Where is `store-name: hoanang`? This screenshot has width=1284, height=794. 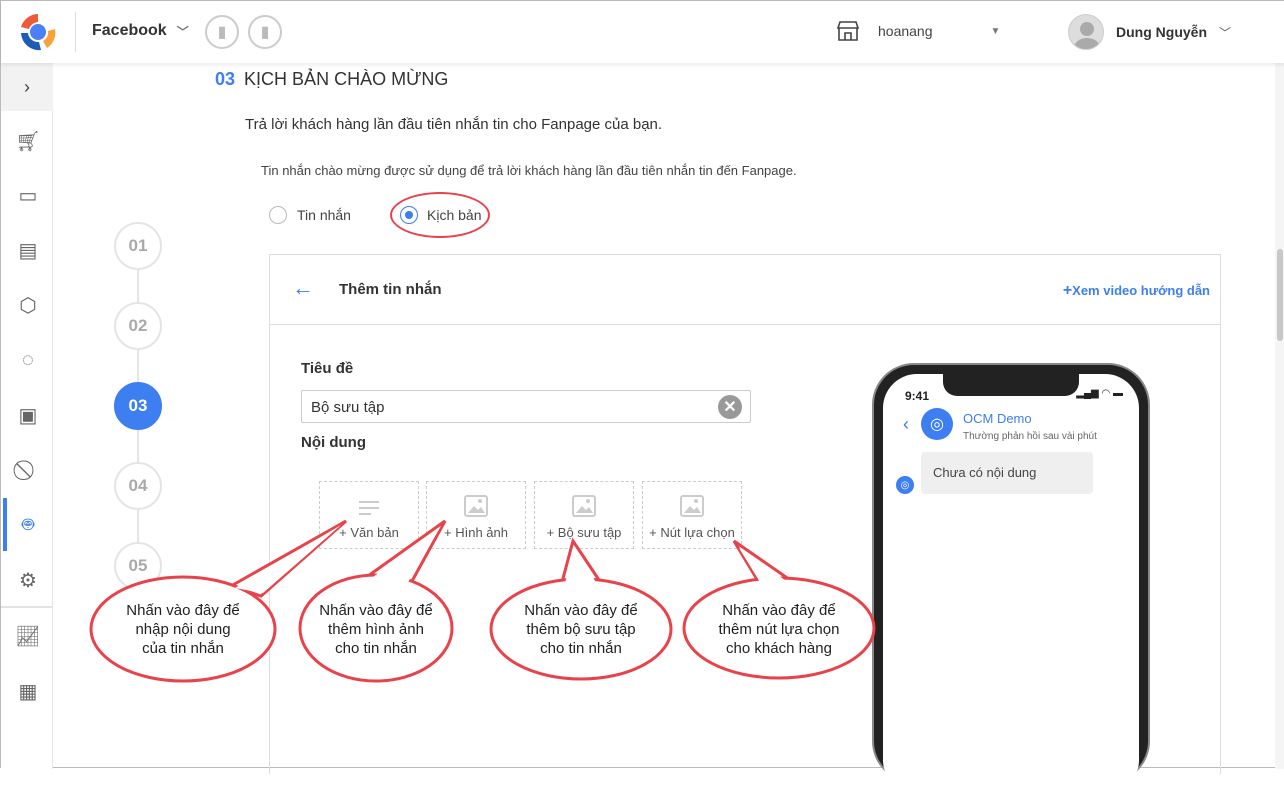
store-name: hoanang is located at coordinates (905, 31).